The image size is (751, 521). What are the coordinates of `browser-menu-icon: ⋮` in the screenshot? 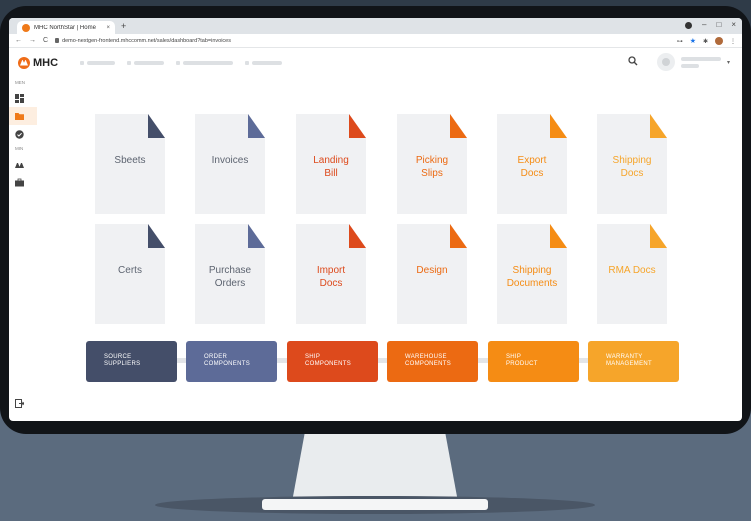 It's located at (733, 41).